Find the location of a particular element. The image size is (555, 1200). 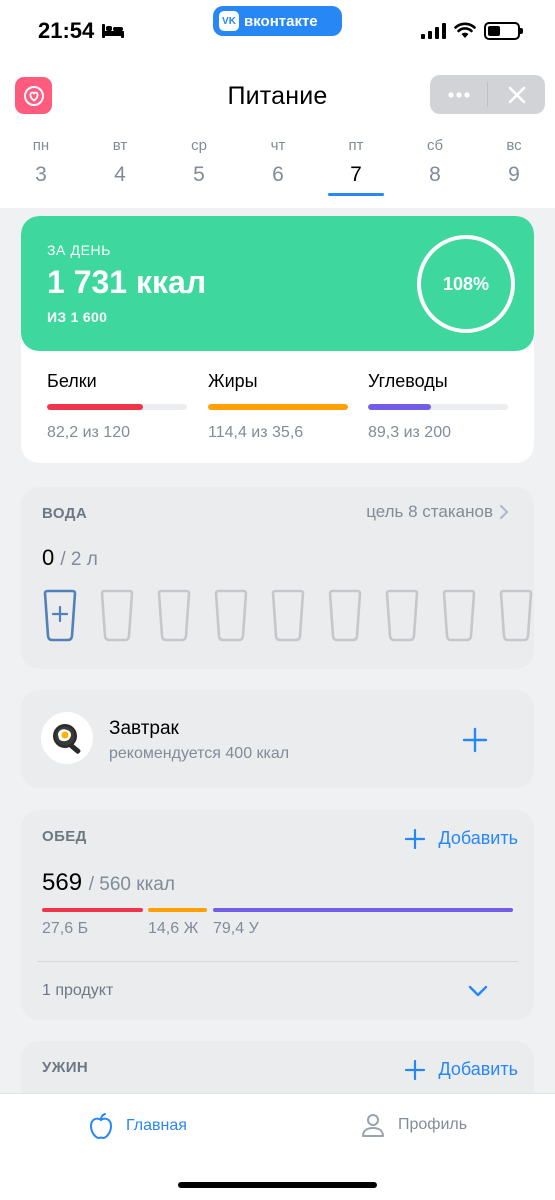

day-number: 7 is located at coordinates (356, 174).